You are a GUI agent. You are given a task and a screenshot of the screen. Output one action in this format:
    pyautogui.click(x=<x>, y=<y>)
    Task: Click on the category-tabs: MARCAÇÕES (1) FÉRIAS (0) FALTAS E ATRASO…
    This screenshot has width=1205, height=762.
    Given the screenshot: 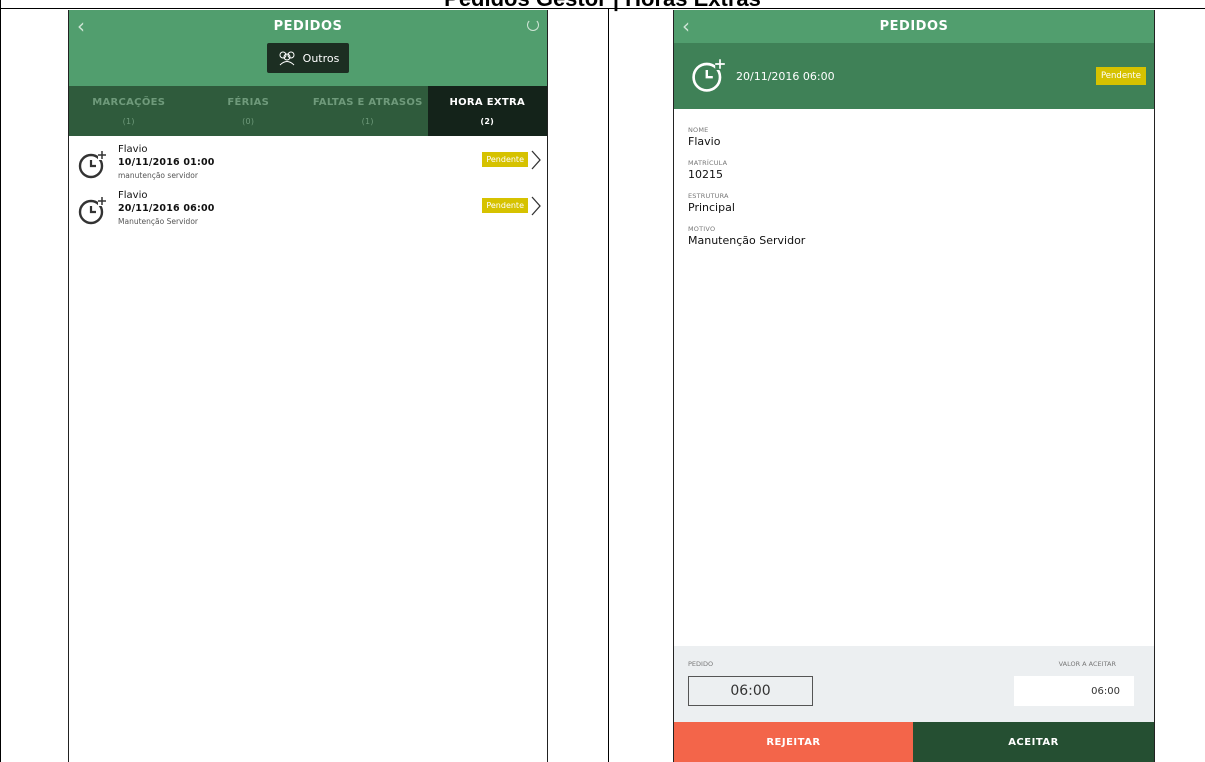 What is the action you would take?
    pyautogui.click(x=308, y=111)
    